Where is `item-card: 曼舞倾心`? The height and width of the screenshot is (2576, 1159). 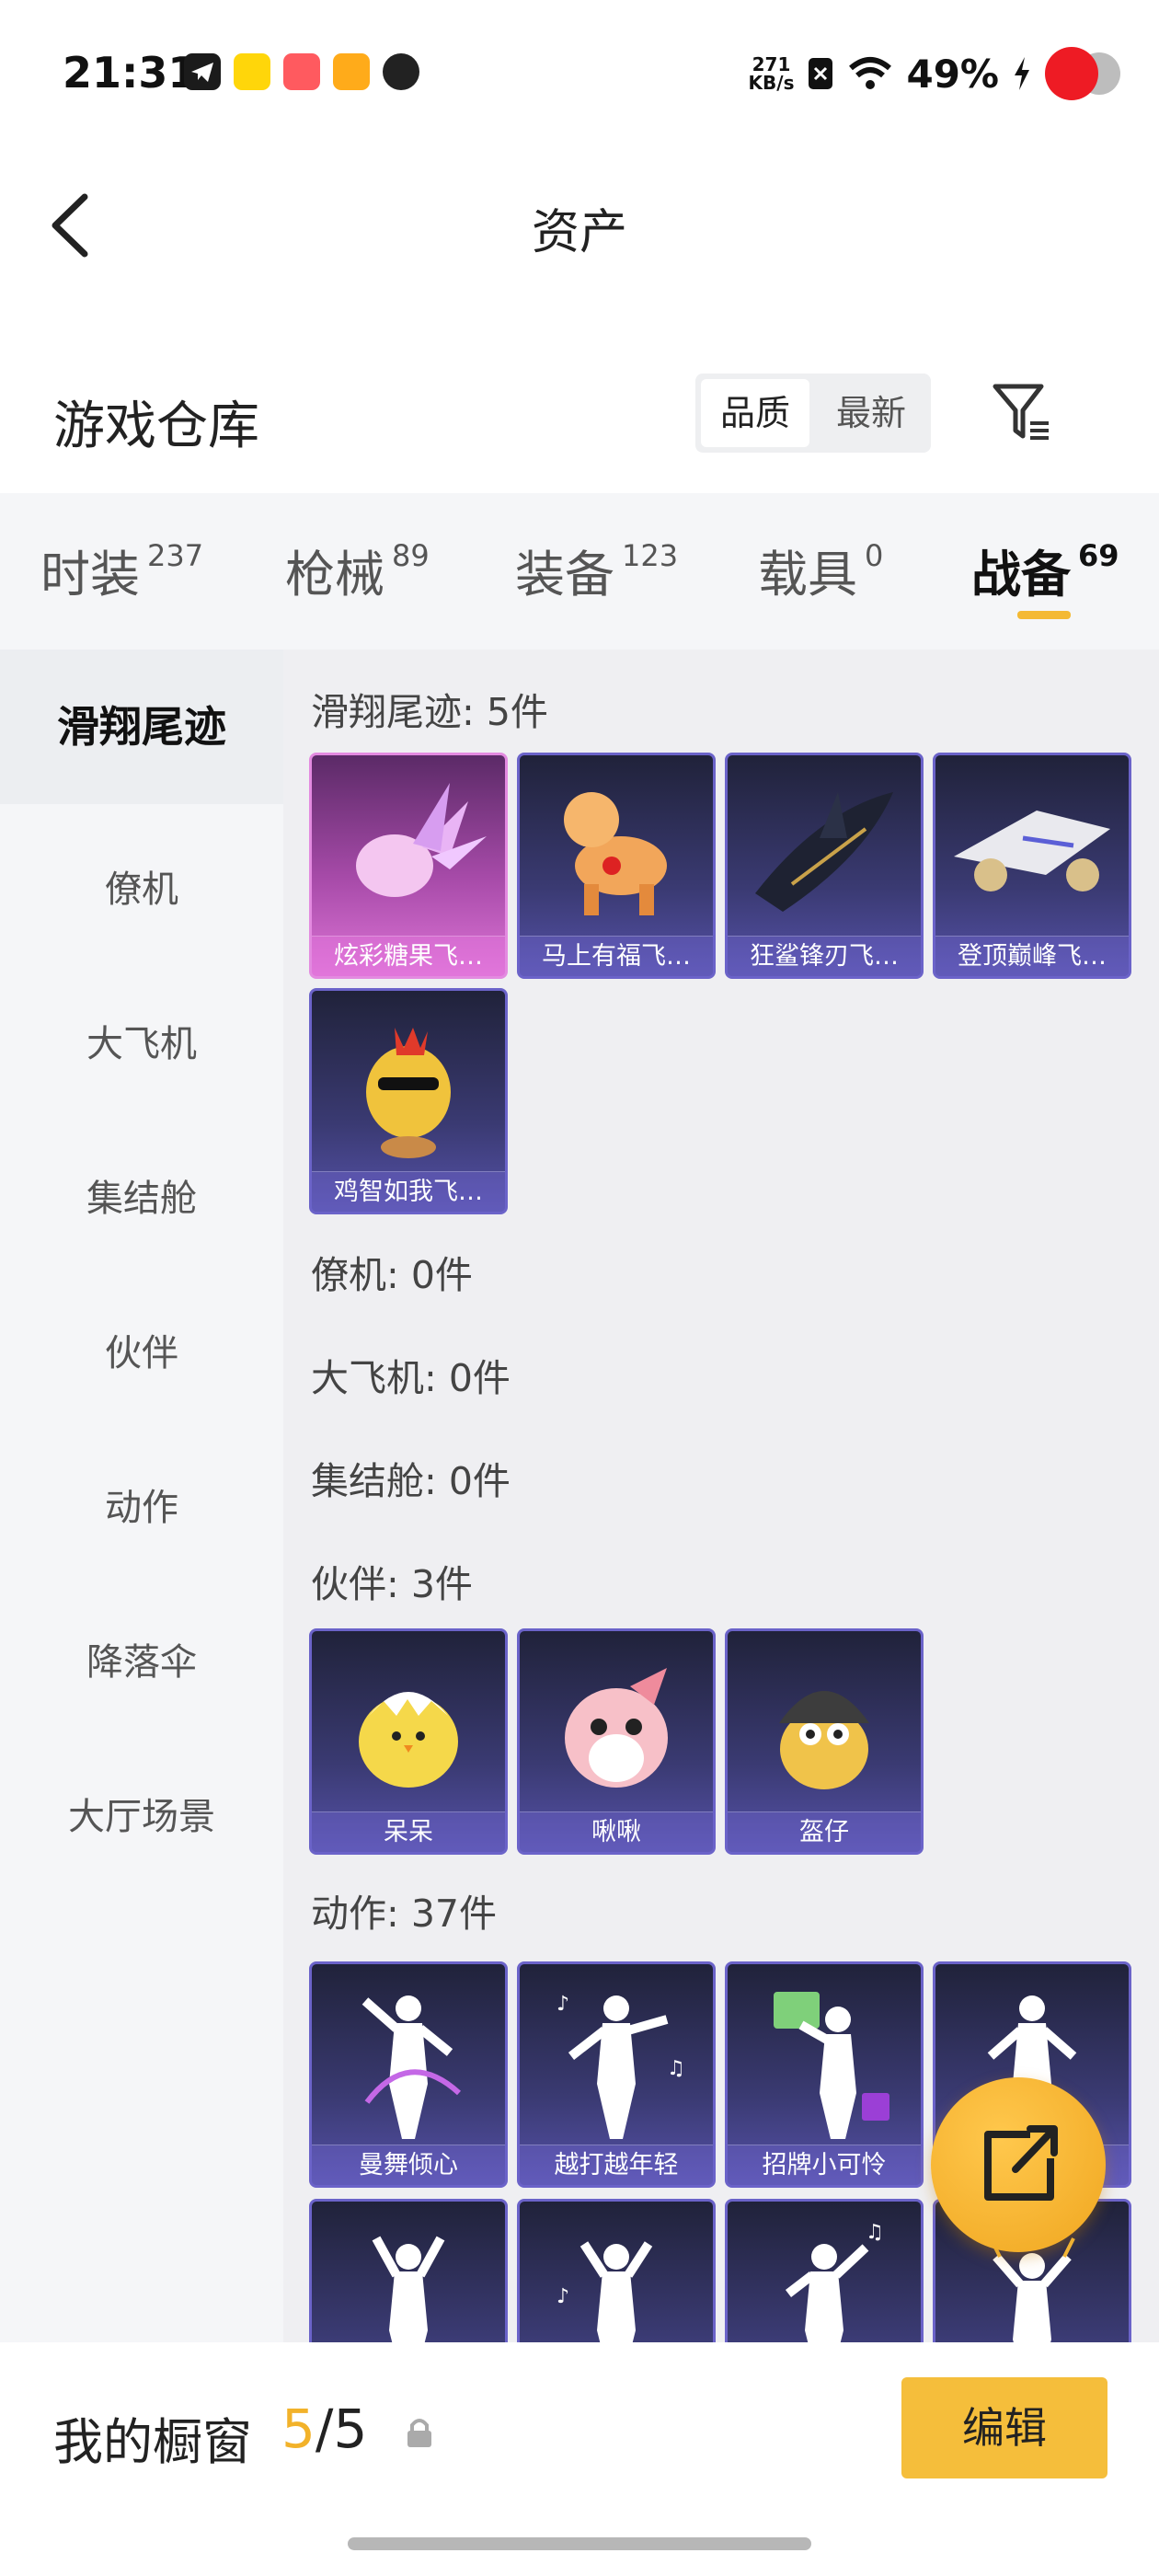 item-card: 曼舞倾心 is located at coordinates (408, 2074).